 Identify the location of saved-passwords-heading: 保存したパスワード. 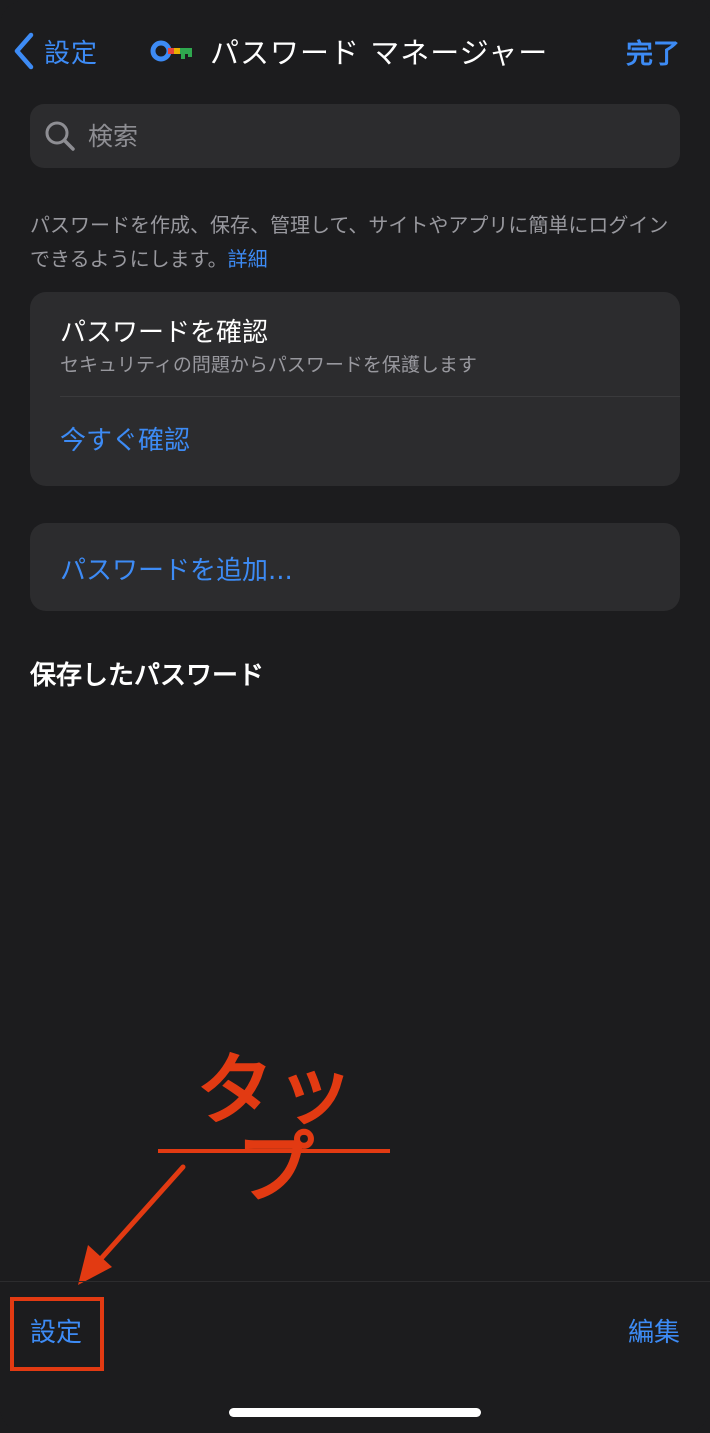
(147, 676).